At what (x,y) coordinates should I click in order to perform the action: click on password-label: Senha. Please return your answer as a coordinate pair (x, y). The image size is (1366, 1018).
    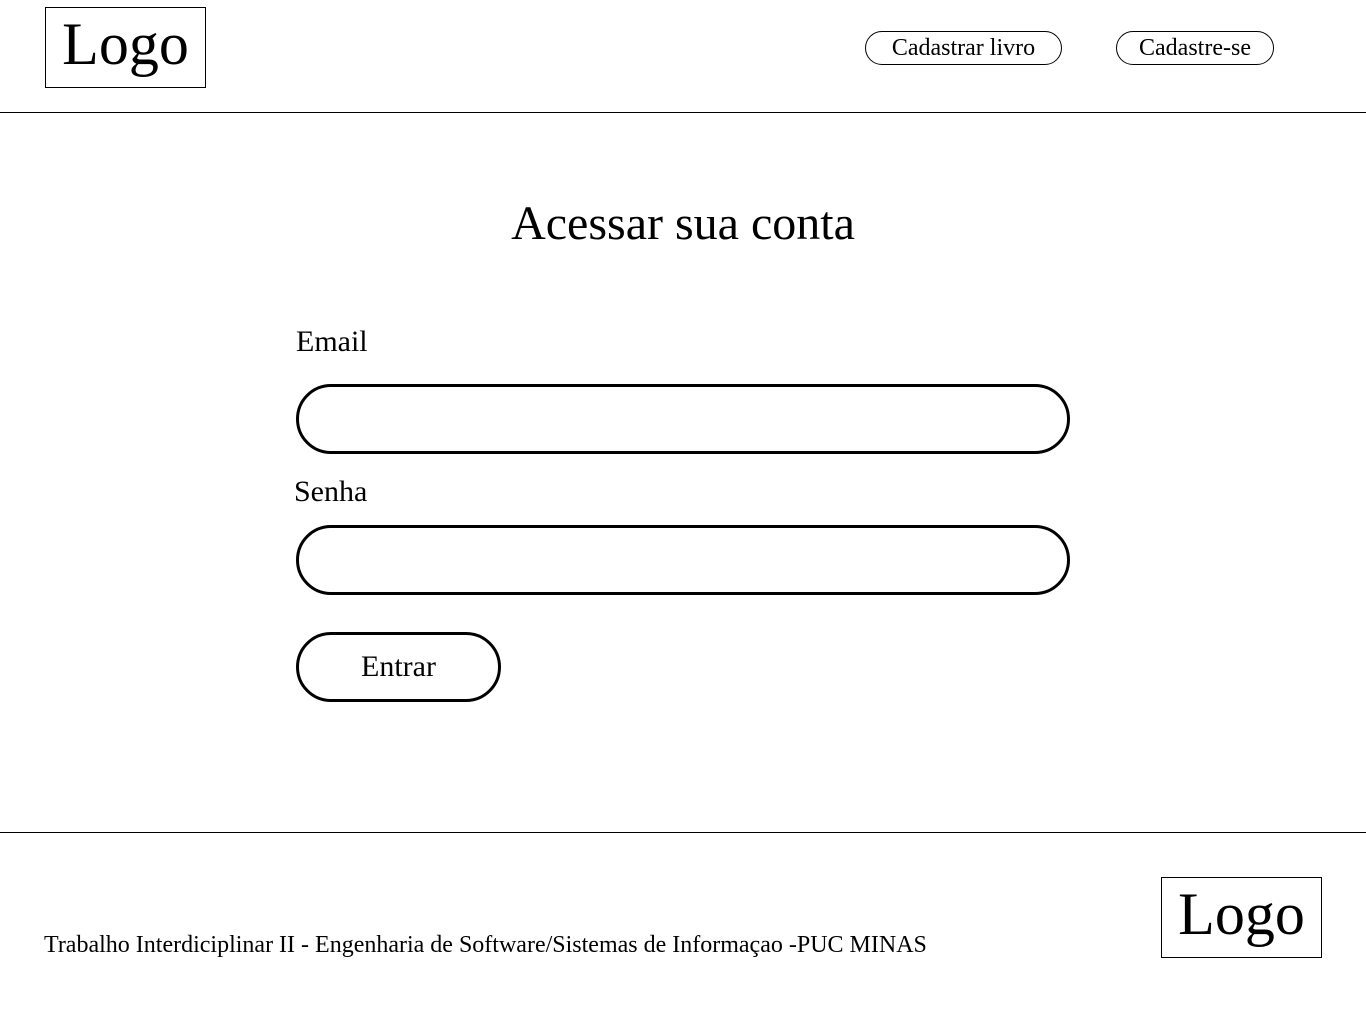
    Looking at the image, I should click on (331, 491).